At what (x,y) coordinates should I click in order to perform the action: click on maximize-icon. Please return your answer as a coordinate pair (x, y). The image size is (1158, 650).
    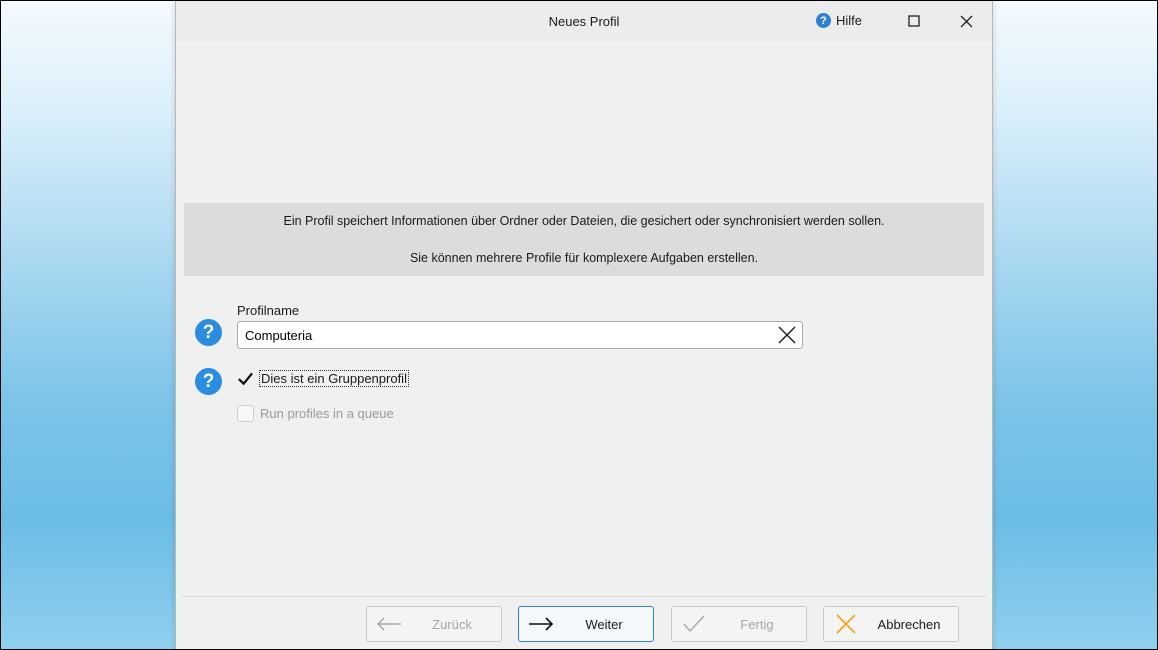
    Looking at the image, I should click on (914, 21).